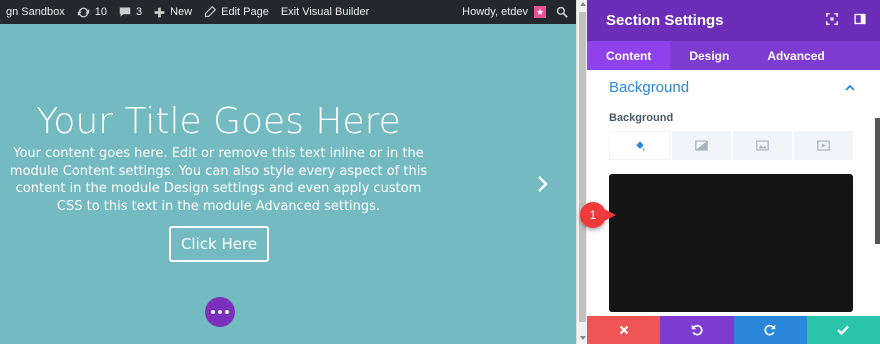 This screenshot has height=344, width=880. I want to click on panel-footer, so click(733, 330).